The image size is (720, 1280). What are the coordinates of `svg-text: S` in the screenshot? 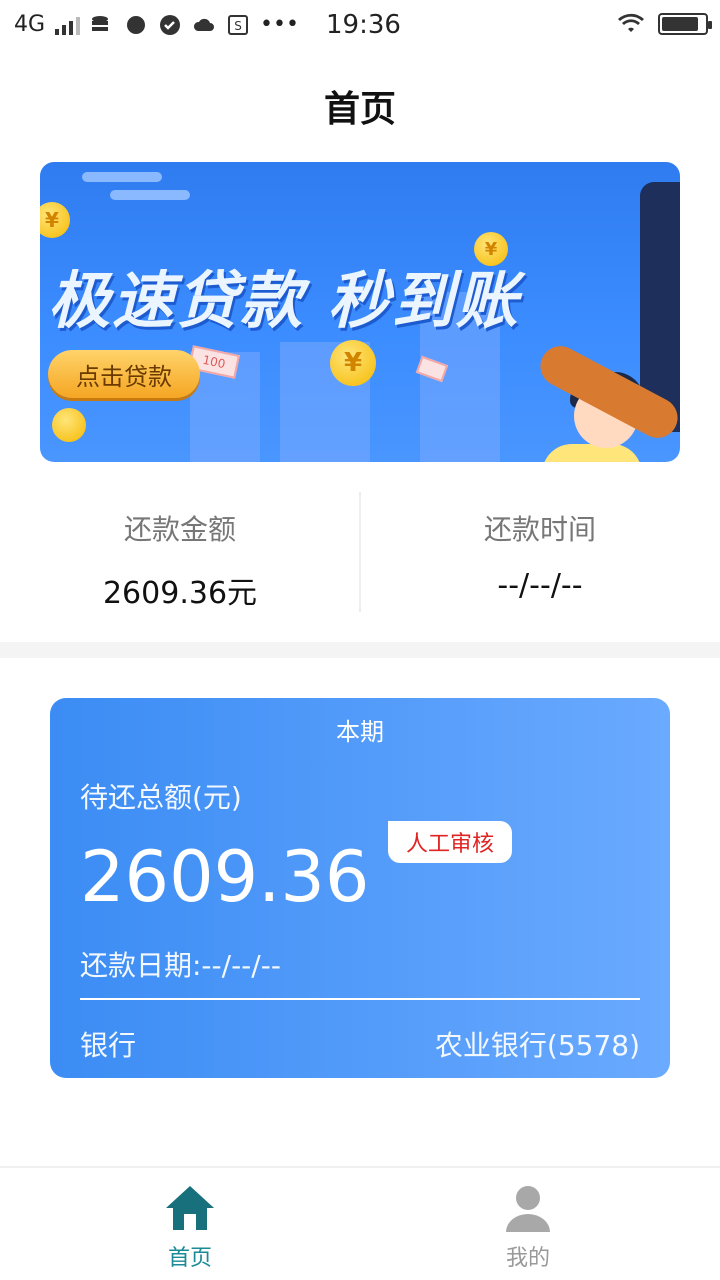 It's located at (238, 26).